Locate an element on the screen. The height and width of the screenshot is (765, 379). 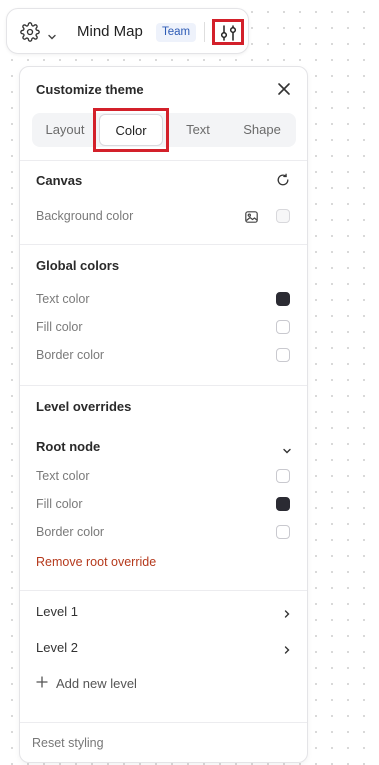
reset-canvas-icon is located at coordinates (283, 180).